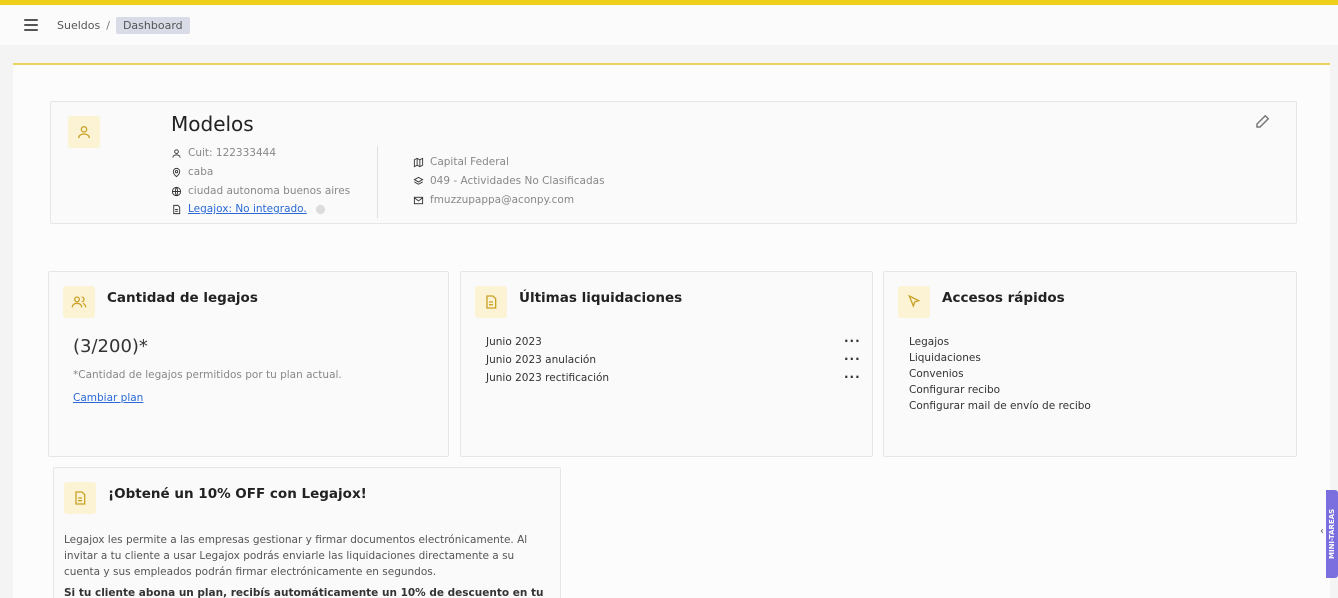 The image size is (1338, 598). Describe the element at coordinates (517, 181) in the screenshot. I see `activity-text: 049 - Actividades No Clasificadas` at that location.